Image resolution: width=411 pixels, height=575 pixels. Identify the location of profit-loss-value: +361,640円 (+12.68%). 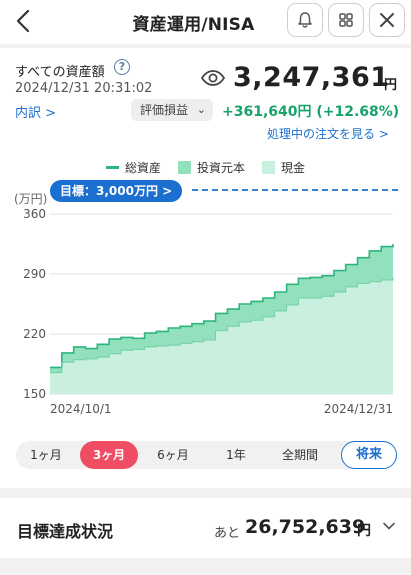
(311, 112).